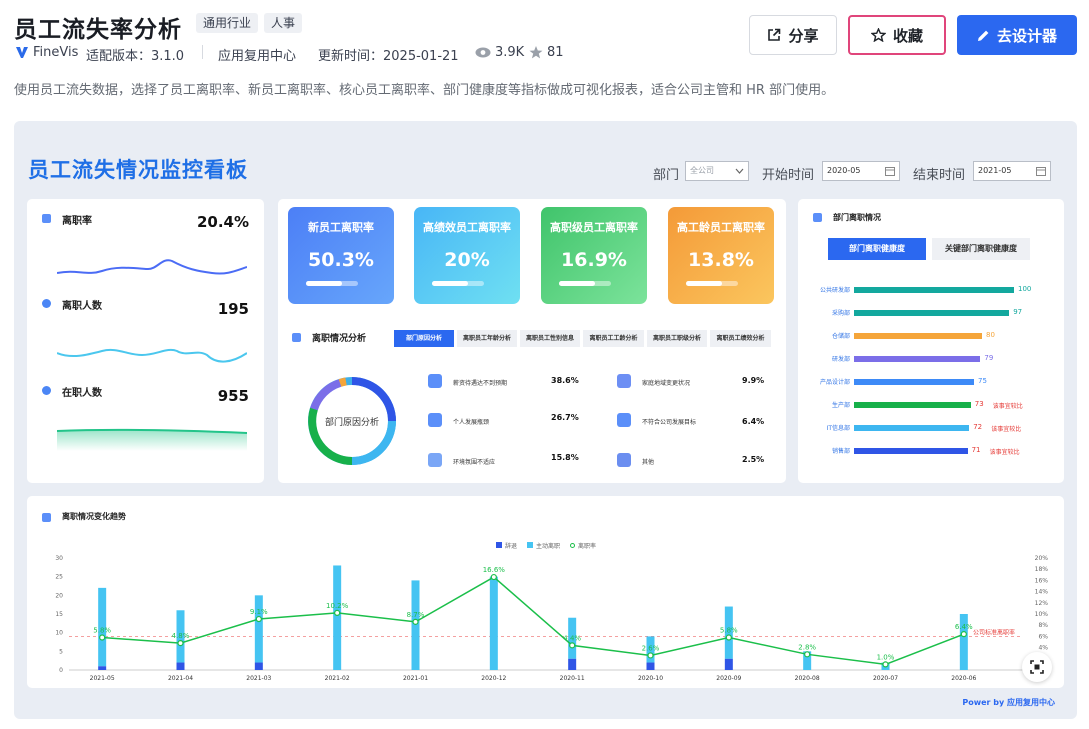 The width and height of the screenshot is (1089, 729). I want to click on rate-card-level: 高职级员工离职率 16.9%, so click(594, 255).